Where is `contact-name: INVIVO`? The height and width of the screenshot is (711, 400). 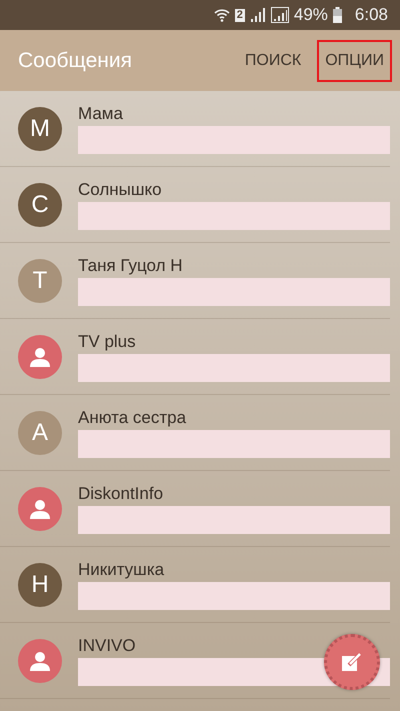
contact-name: INVIVO is located at coordinates (107, 646).